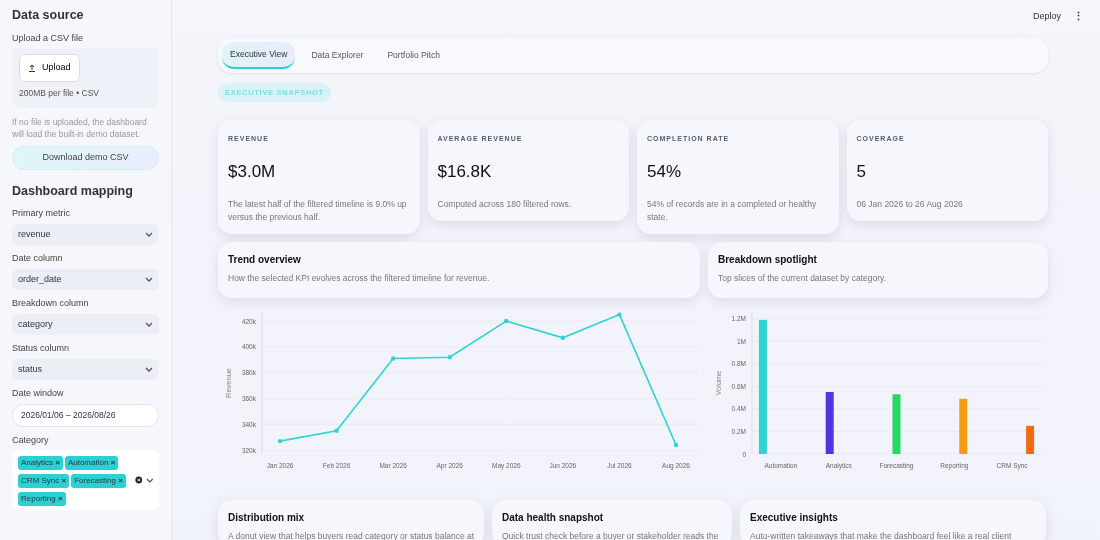 Image resolution: width=1100 pixels, height=540 pixels. I want to click on upload-icon, so click(32, 68).